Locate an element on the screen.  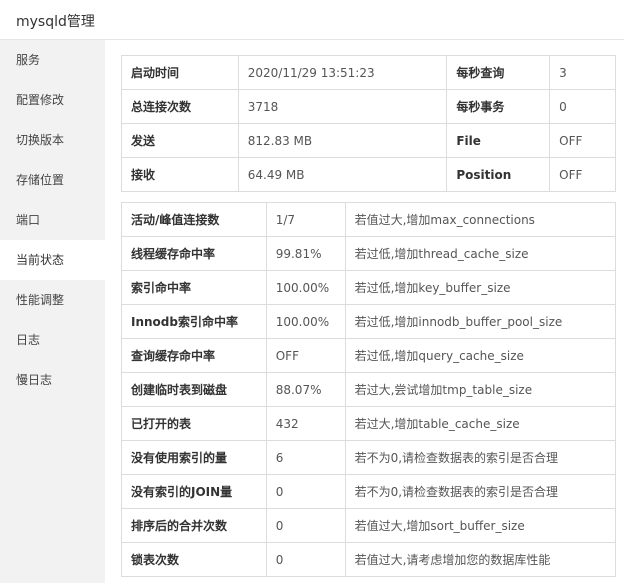
status-name: 锁表次数 is located at coordinates (194, 559).